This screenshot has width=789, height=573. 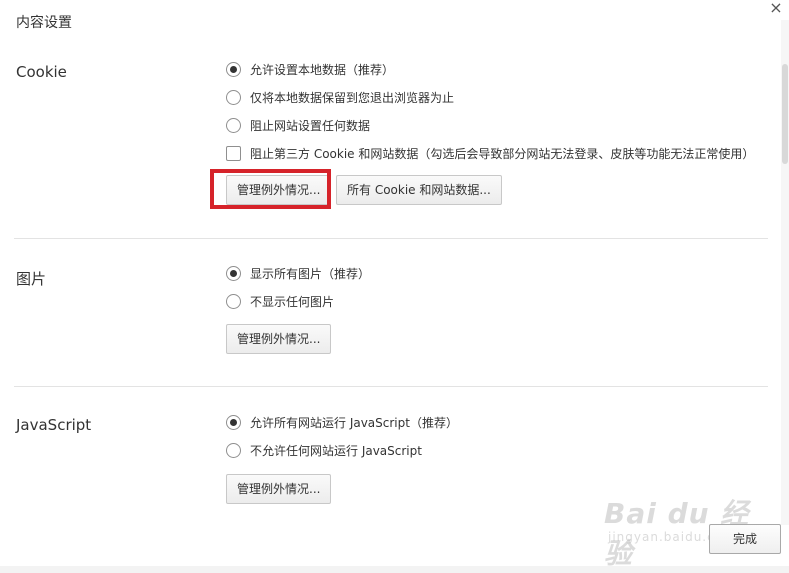 What do you see at coordinates (41, 72) in the screenshot?
I see `cookie-section-label: Cookie` at bounding box center [41, 72].